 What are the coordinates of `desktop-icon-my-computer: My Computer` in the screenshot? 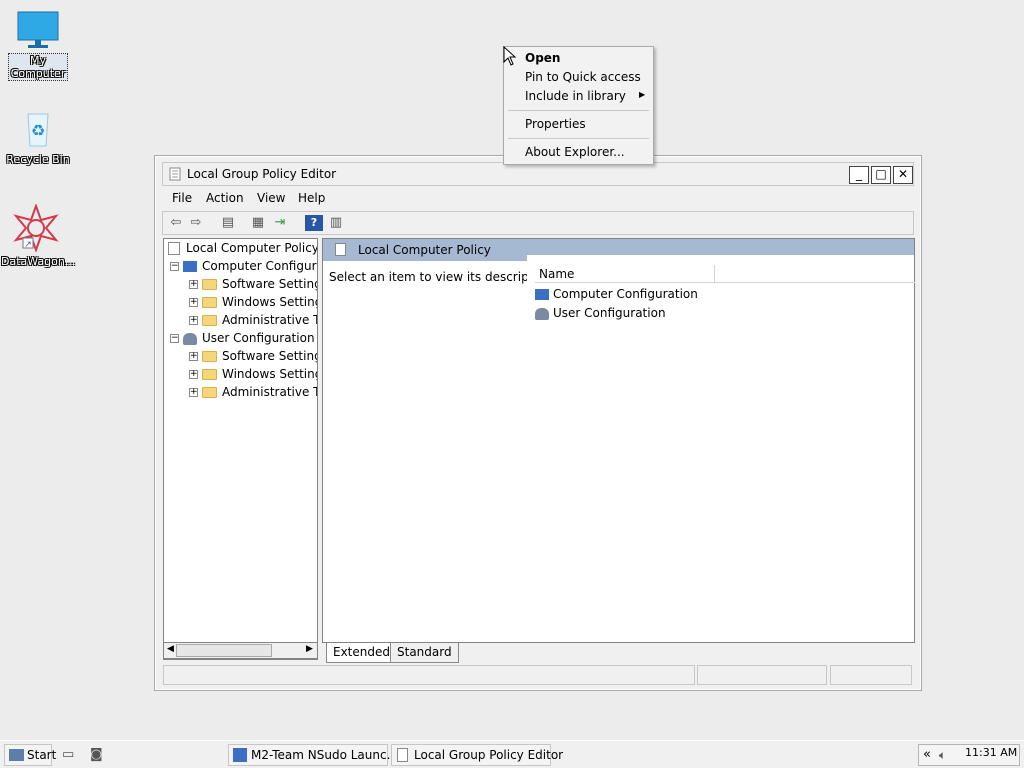 It's located at (38, 45).